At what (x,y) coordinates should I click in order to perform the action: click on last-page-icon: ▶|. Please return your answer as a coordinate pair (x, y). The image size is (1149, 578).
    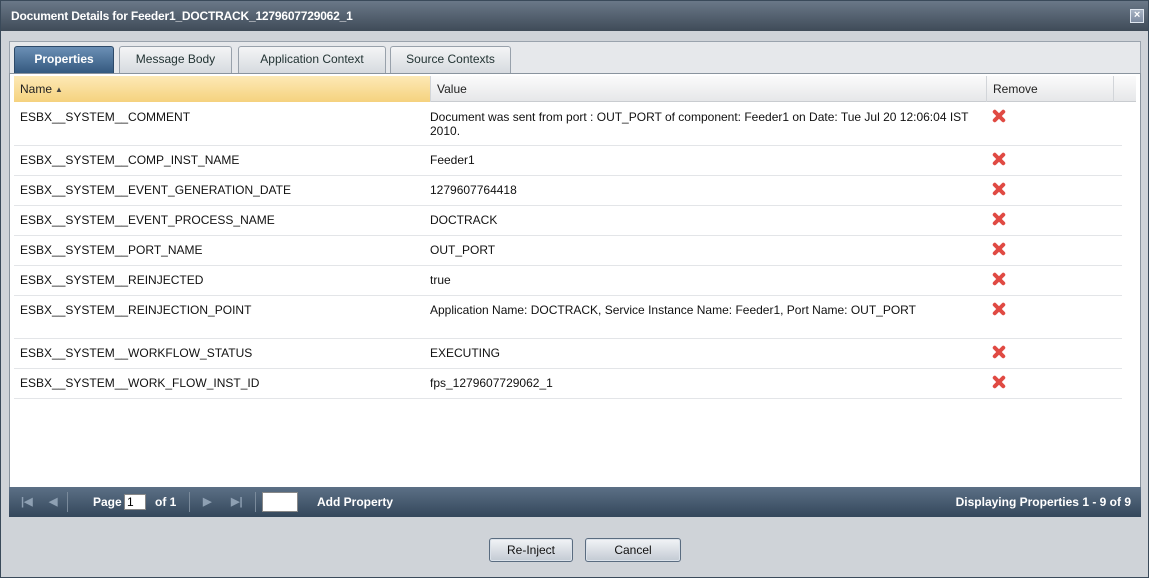
    Looking at the image, I should click on (237, 501).